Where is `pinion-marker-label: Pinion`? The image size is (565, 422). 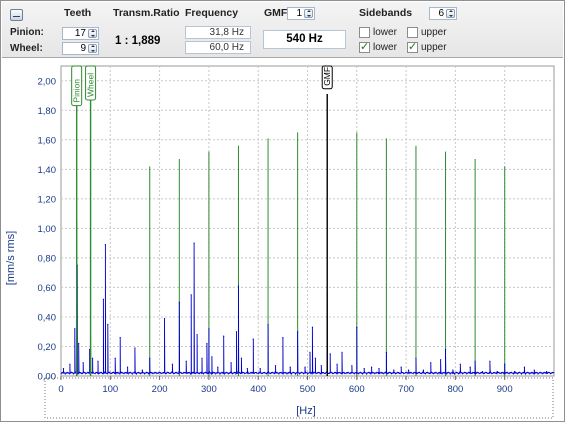 pinion-marker-label: Pinion is located at coordinates (77, 91).